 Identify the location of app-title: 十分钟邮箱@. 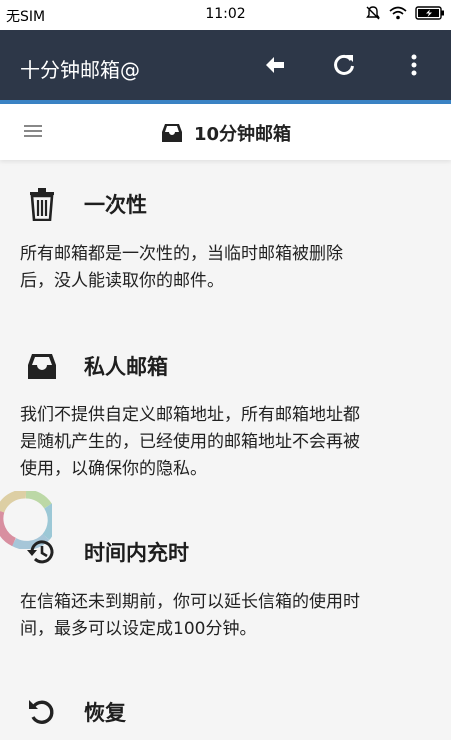
(80, 70).